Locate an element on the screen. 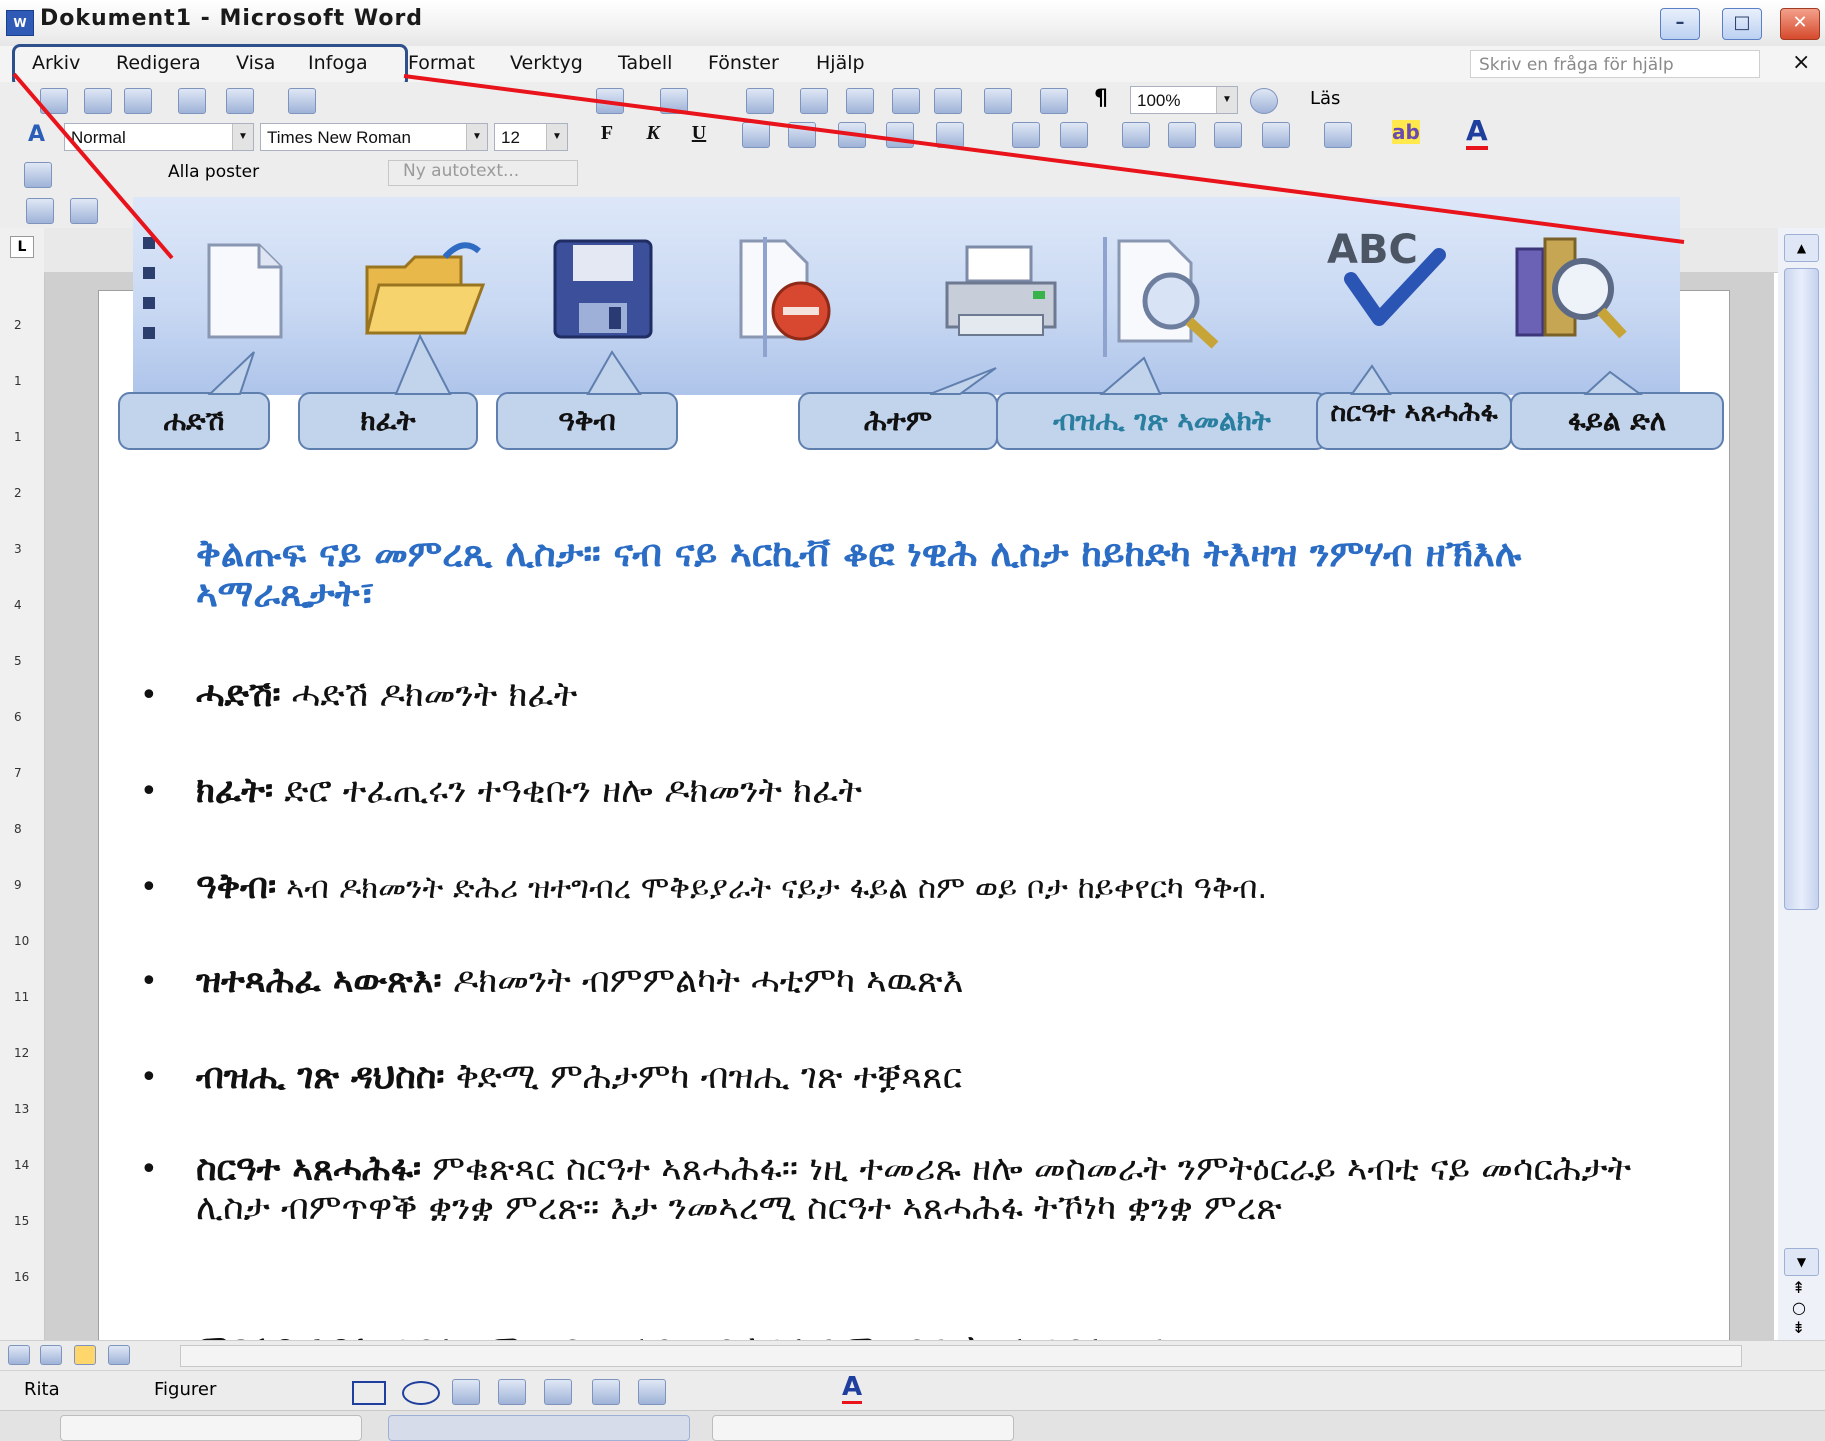 The image size is (1825, 1441). align-left-icon is located at coordinates (756, 135).